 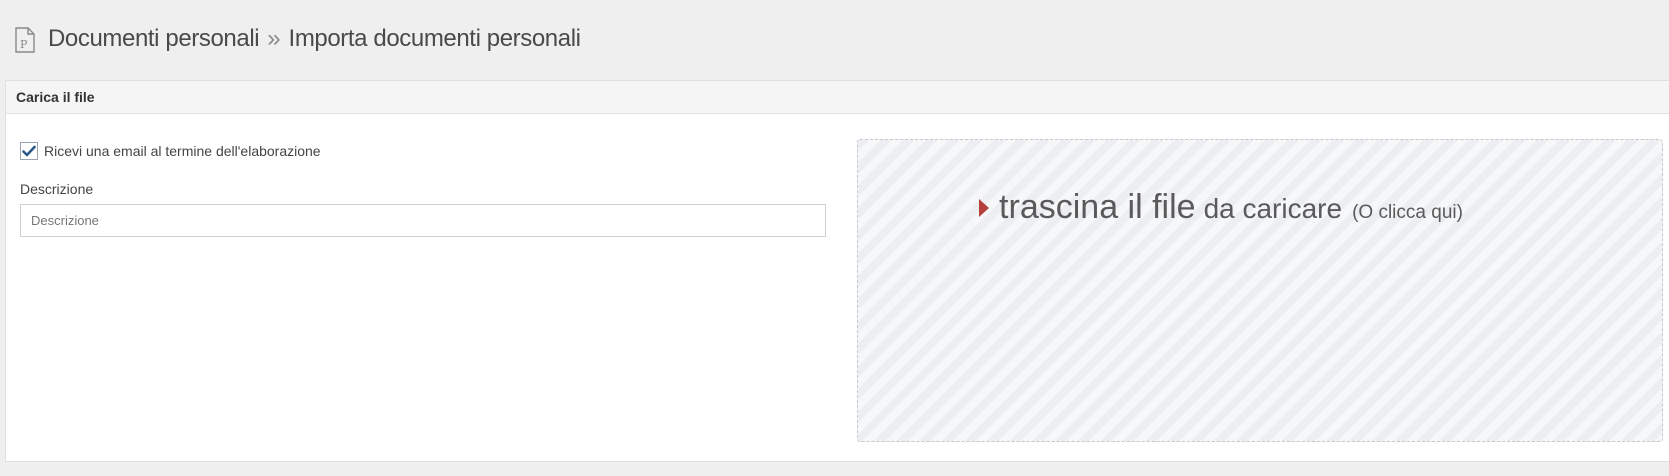 What do you see at coordinates (837, 97) in the screenshot?
I see `panel-heading: Carica il file` at bounding box center [837, 97].